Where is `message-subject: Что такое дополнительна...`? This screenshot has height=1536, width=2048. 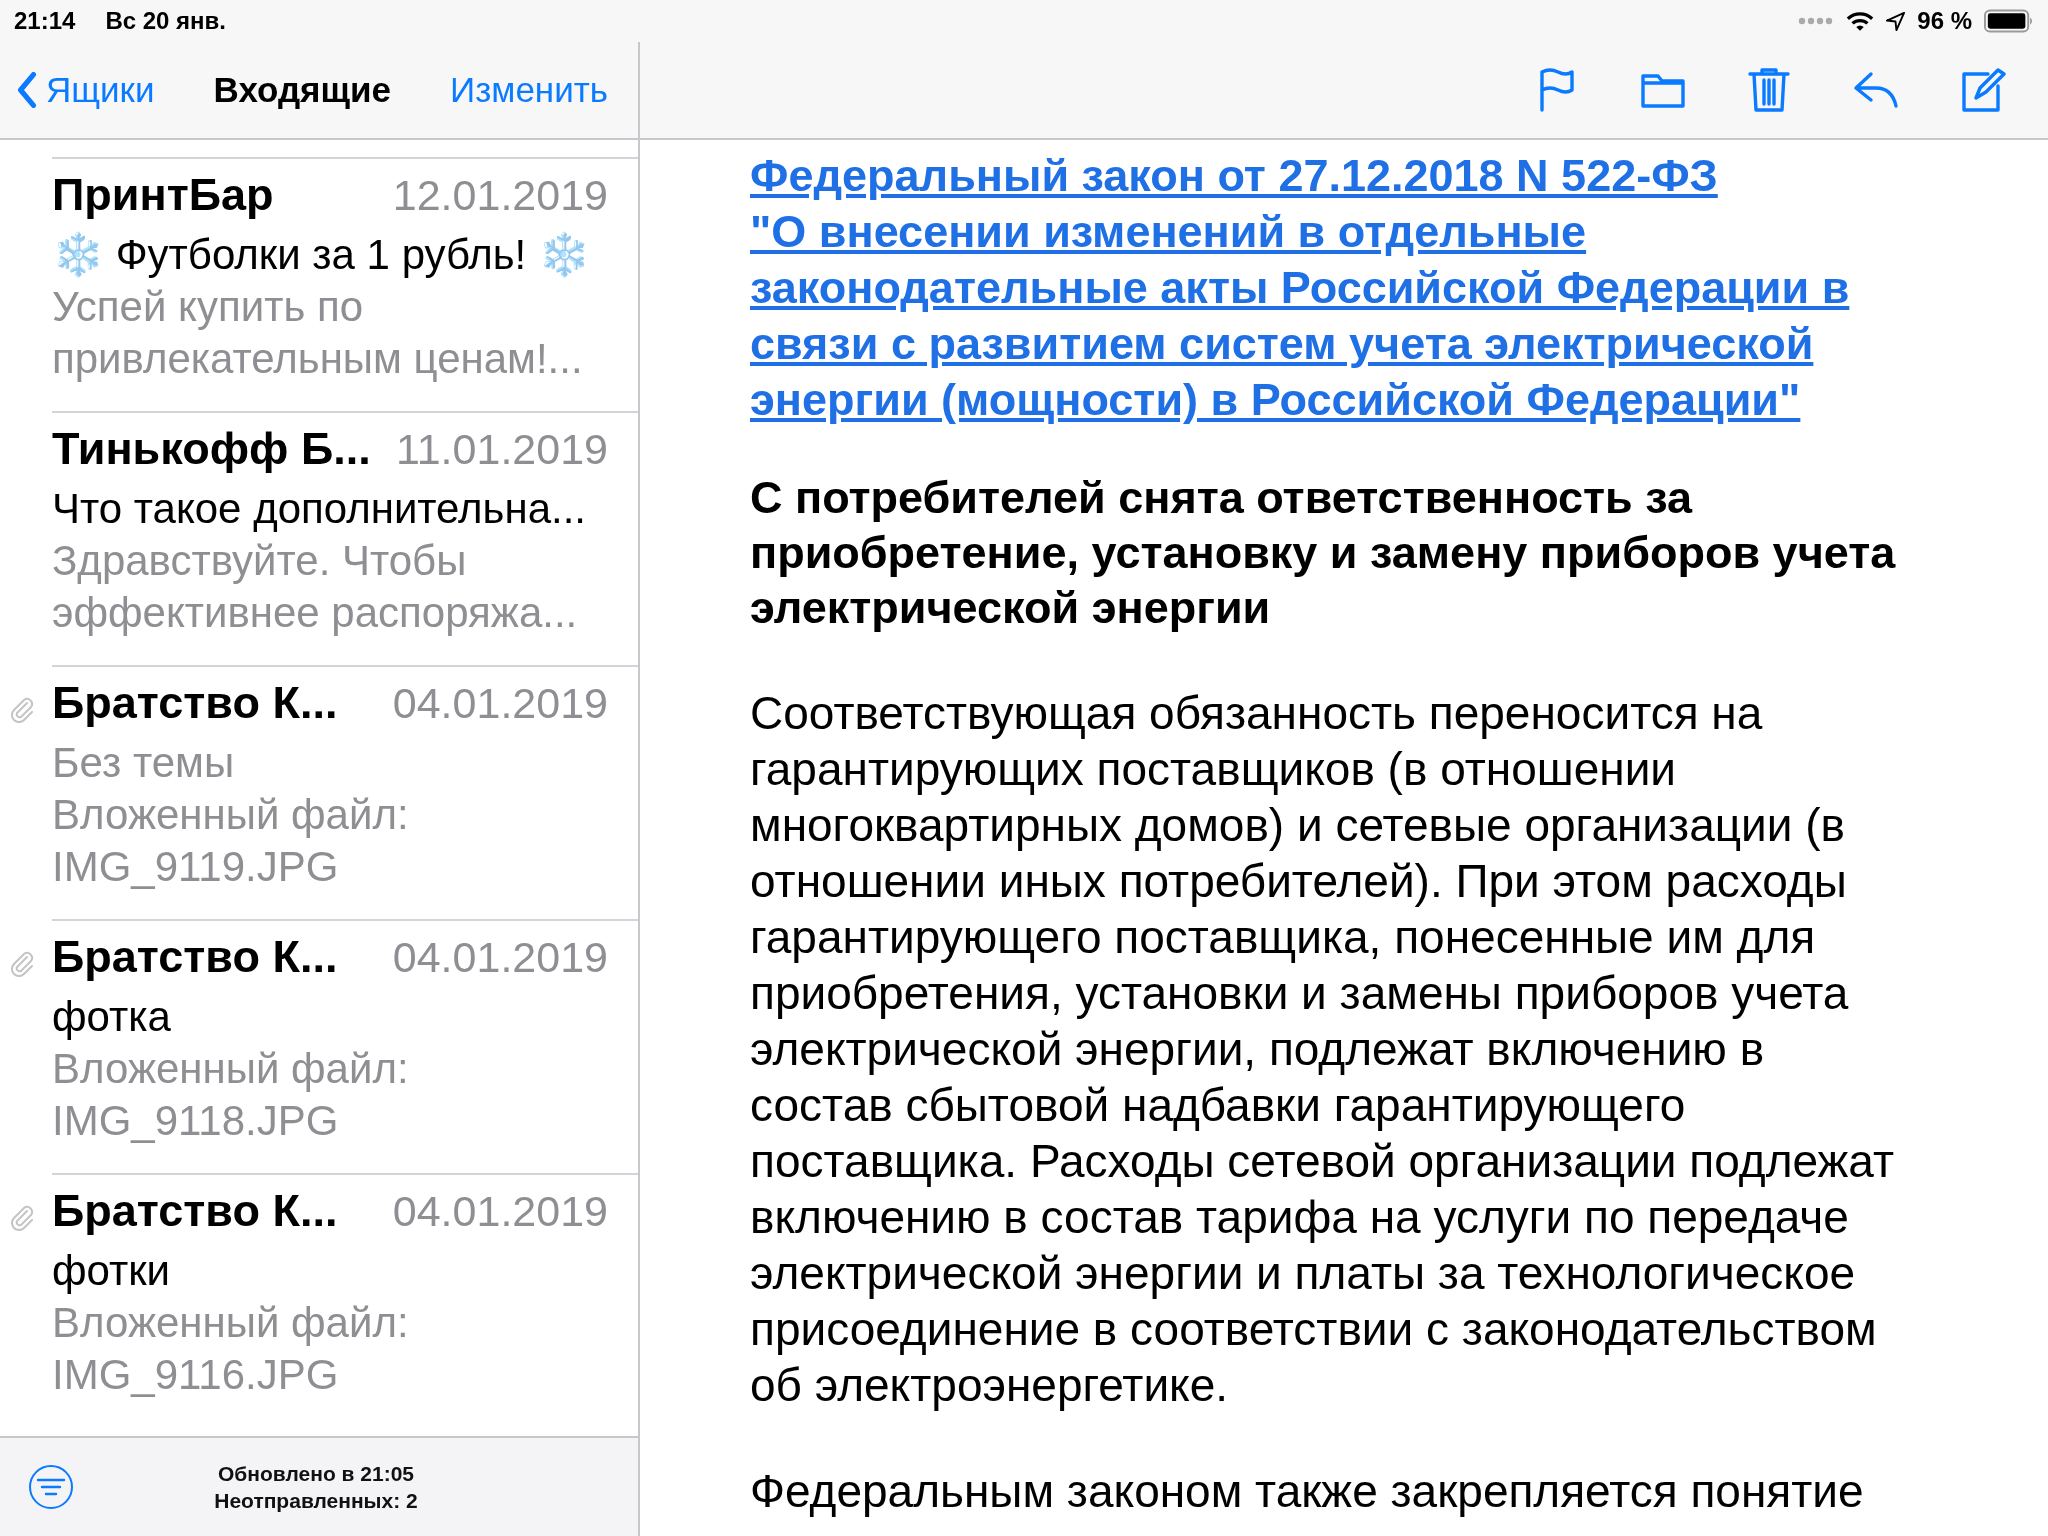
message-subject: Что такое дополнительна... is located at coordinates (320, 509).